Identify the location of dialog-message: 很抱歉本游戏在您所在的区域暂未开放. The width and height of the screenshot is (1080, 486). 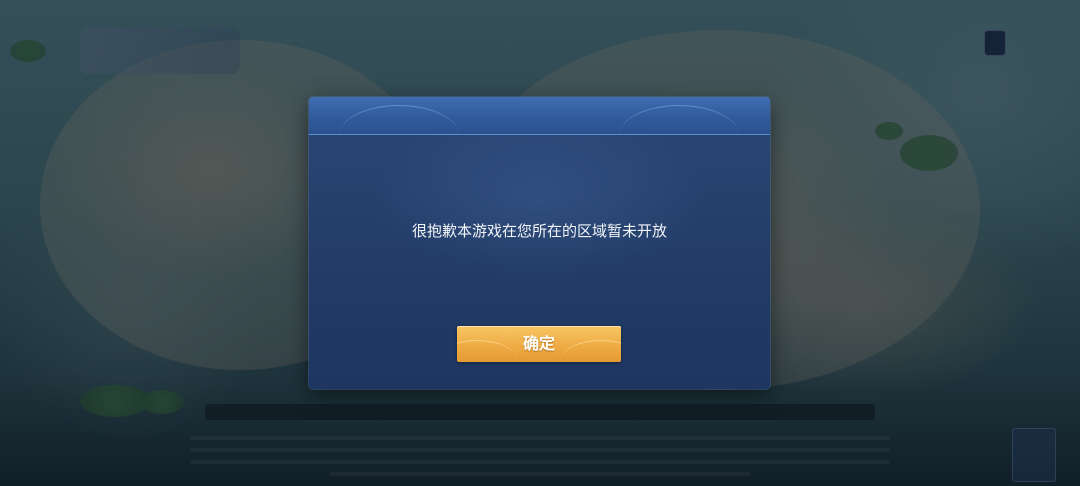
(539, 231).